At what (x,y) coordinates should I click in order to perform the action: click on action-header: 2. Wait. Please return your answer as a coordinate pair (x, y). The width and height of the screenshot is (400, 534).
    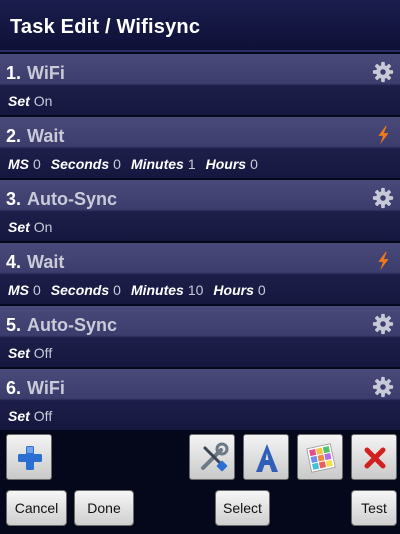
    Looking at the image, I should click on (35, 137).